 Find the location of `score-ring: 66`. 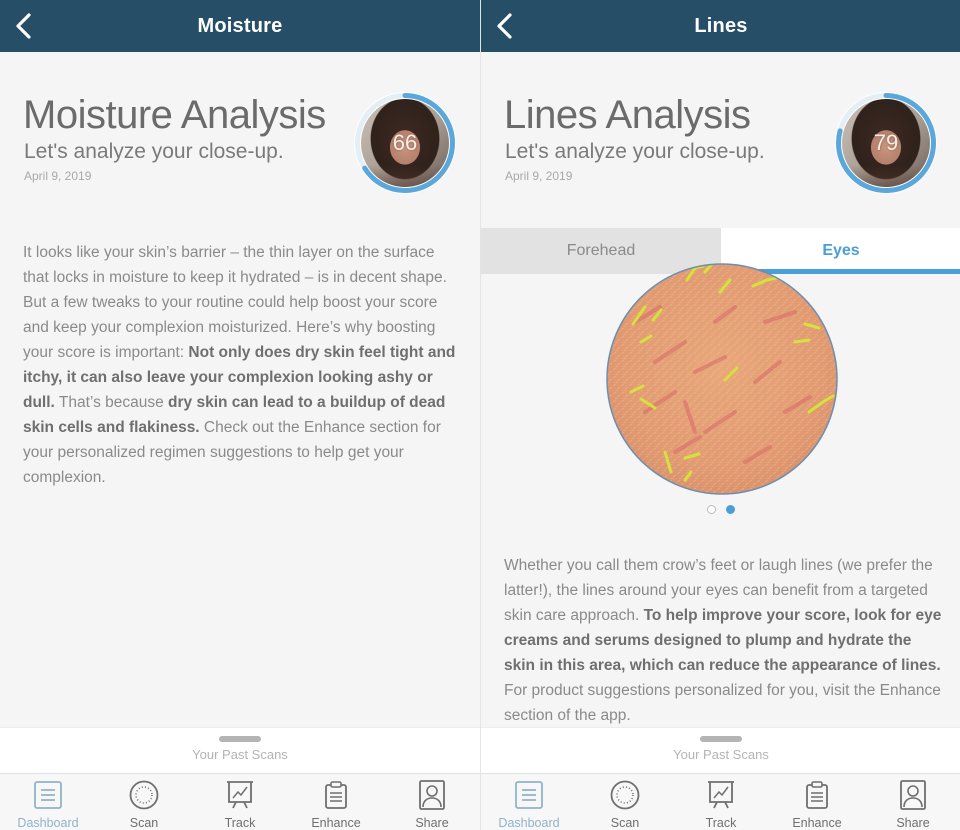

score-ring: 66 is located at coordinates (405, 143).